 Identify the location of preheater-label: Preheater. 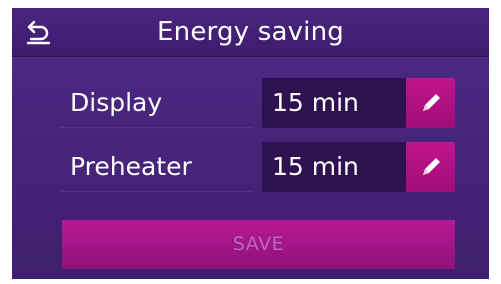
(156, 167).